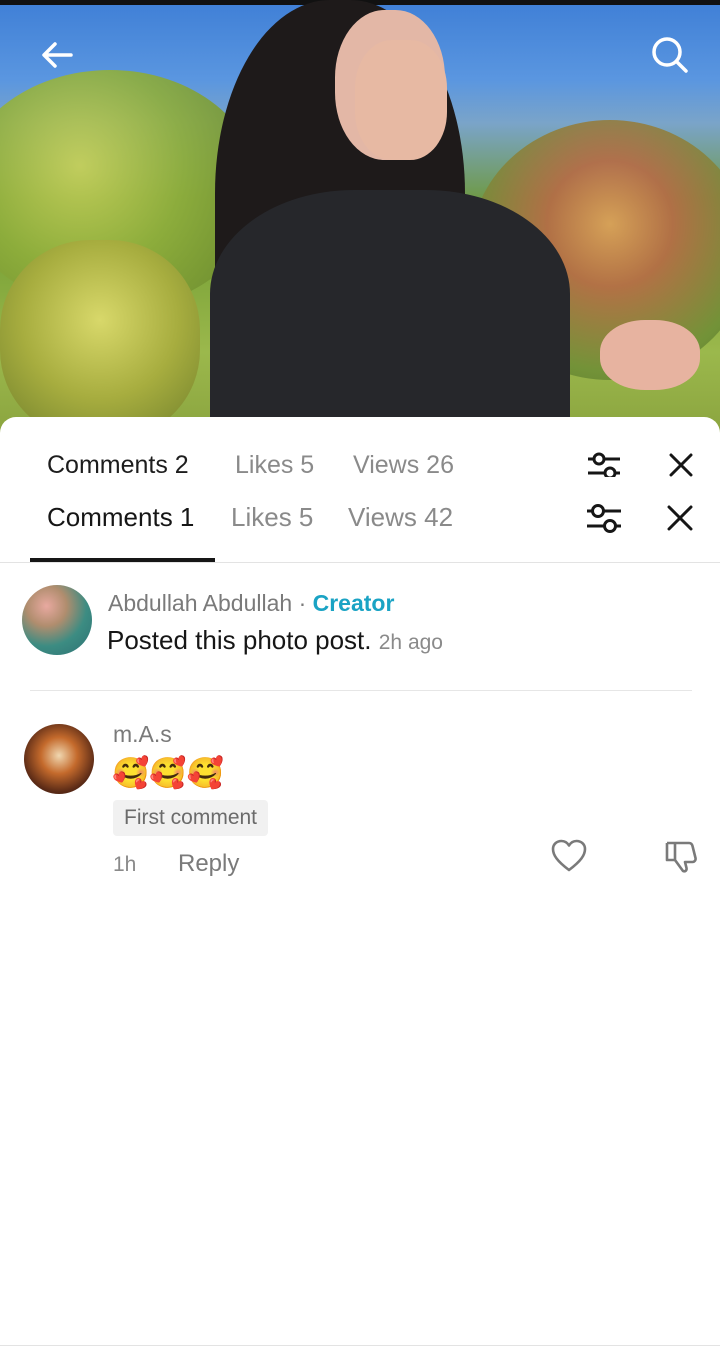 The image size is (720, 1364). I want to click on first-comment-badge: First comment, so click(191, 818).